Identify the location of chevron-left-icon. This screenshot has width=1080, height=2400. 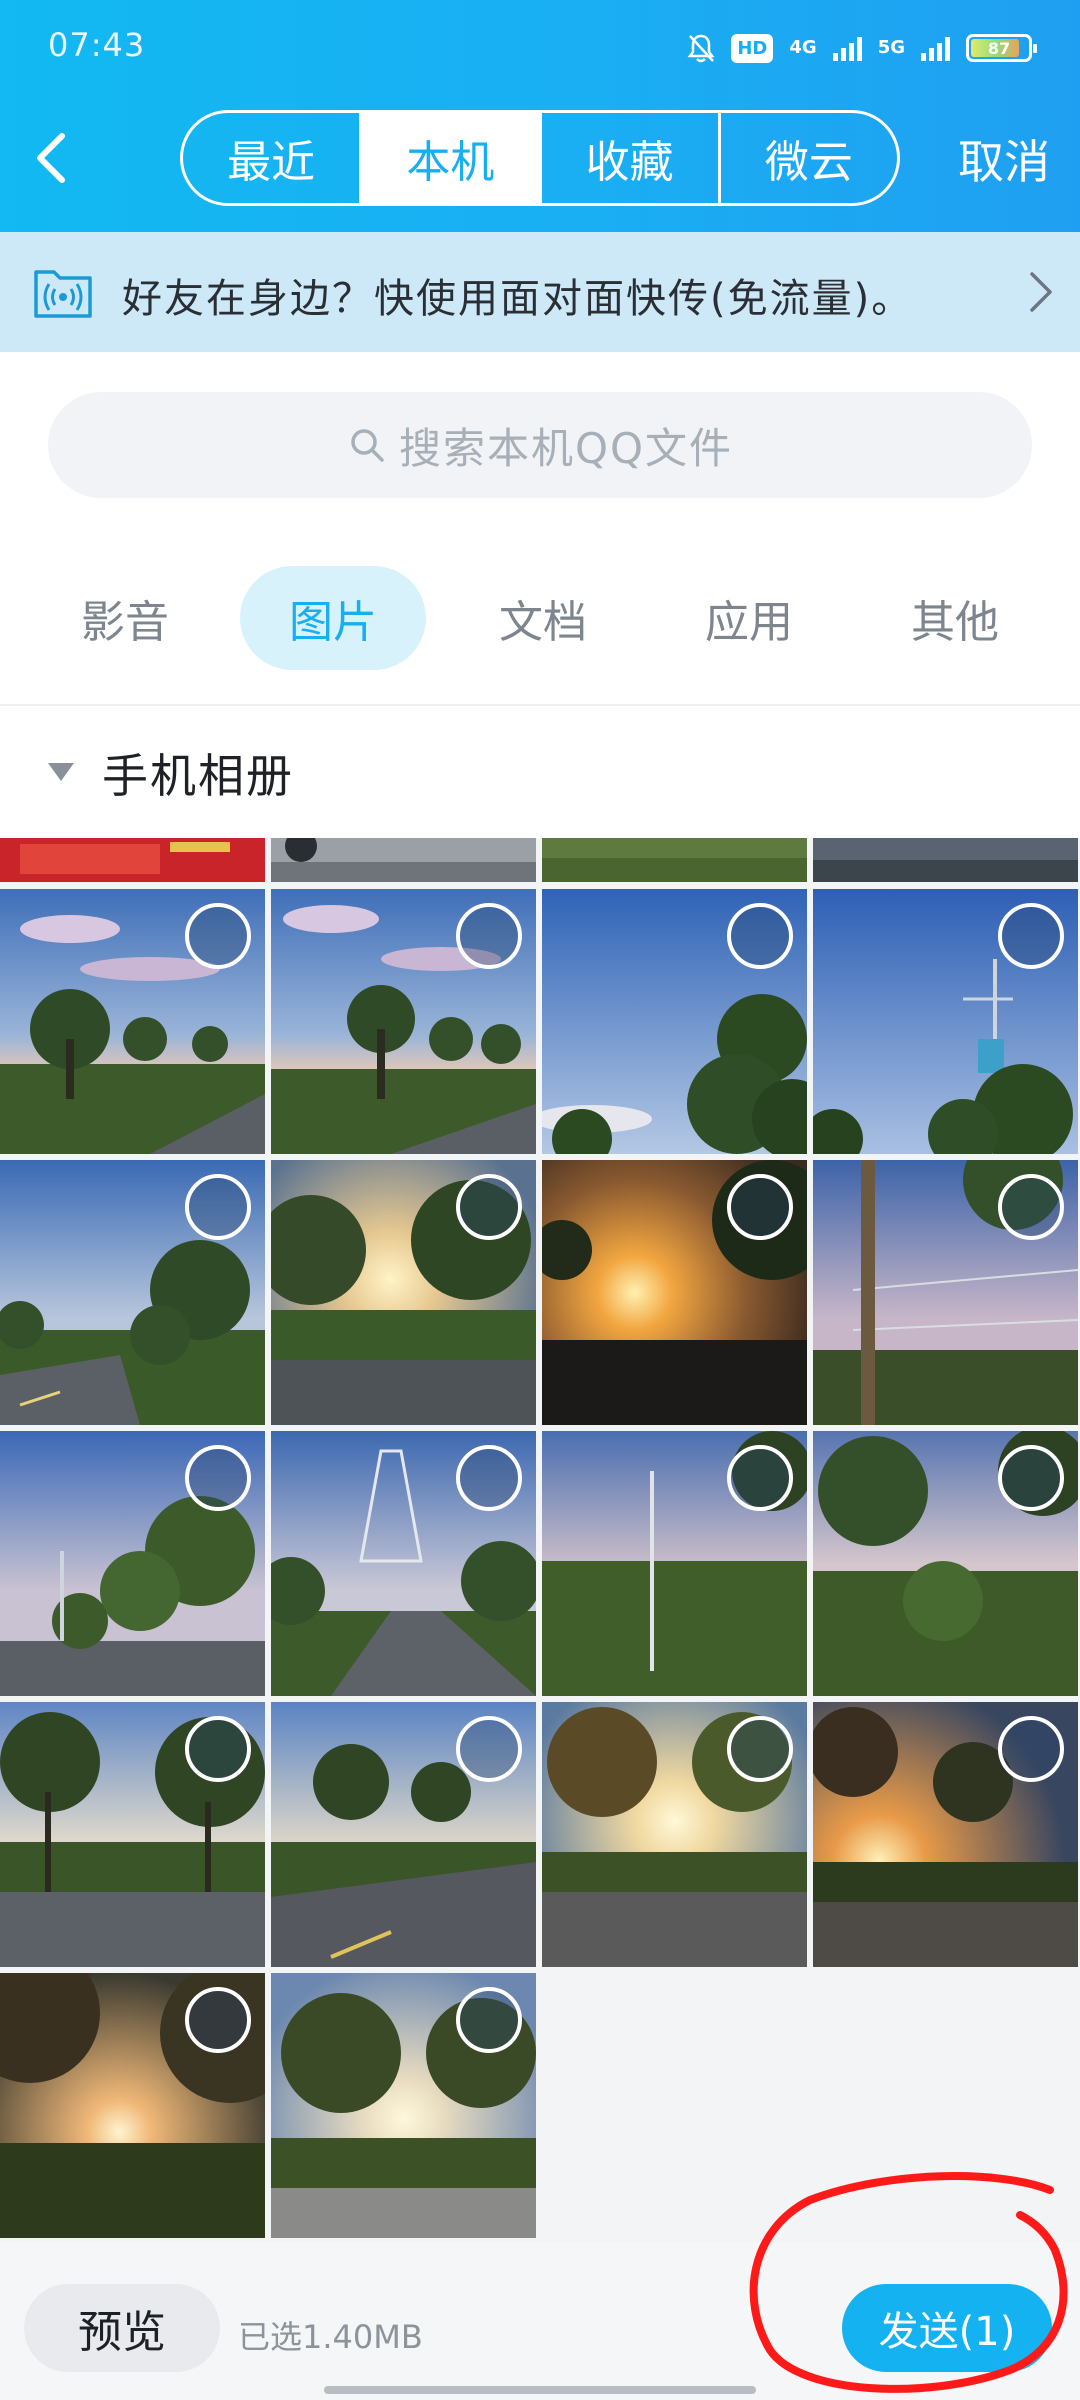
(51, 158).